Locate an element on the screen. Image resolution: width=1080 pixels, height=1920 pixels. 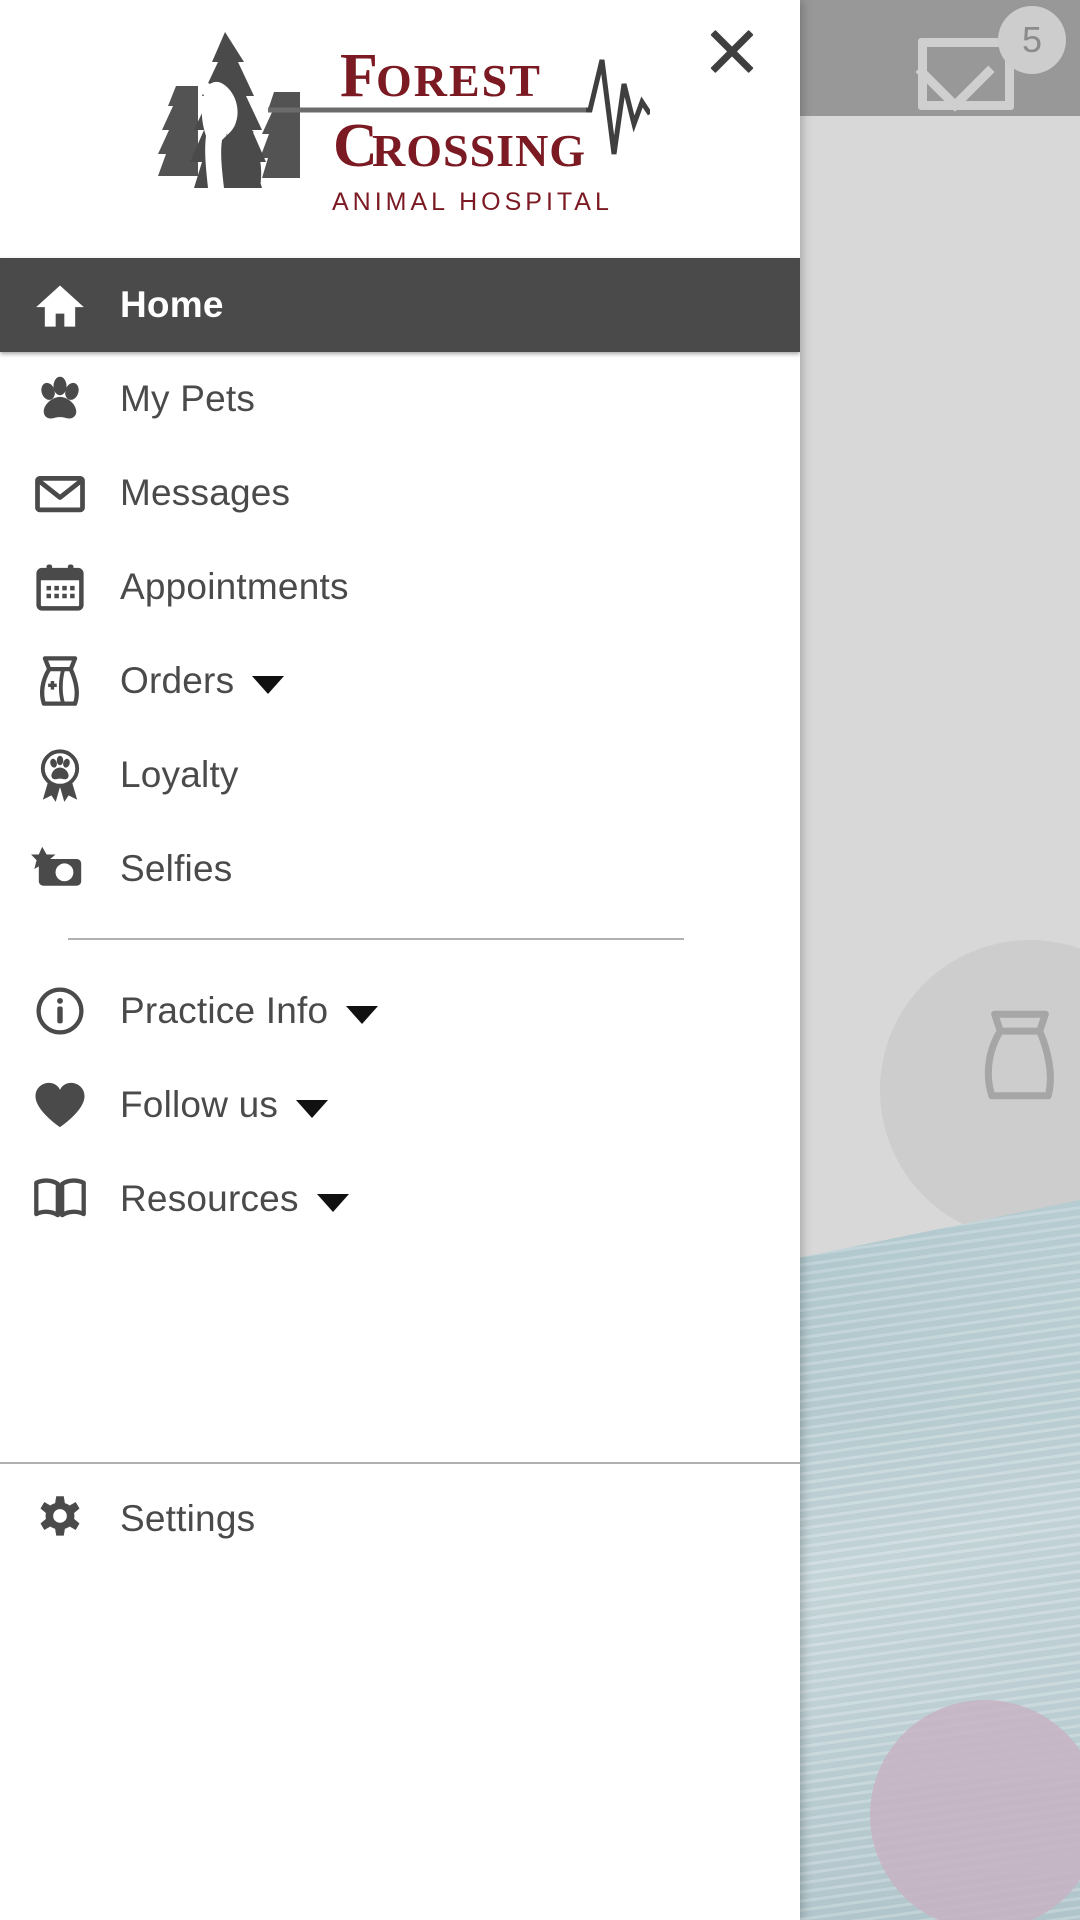
footer-divider is located at coordinates (400, 1463).